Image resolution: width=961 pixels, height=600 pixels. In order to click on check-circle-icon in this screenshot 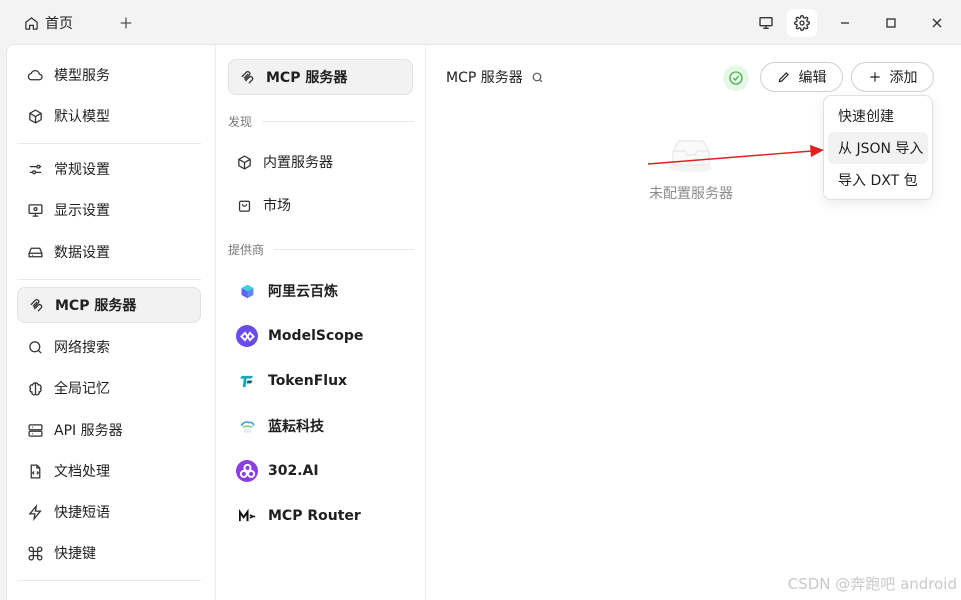, I will do `click(736, 78)`.